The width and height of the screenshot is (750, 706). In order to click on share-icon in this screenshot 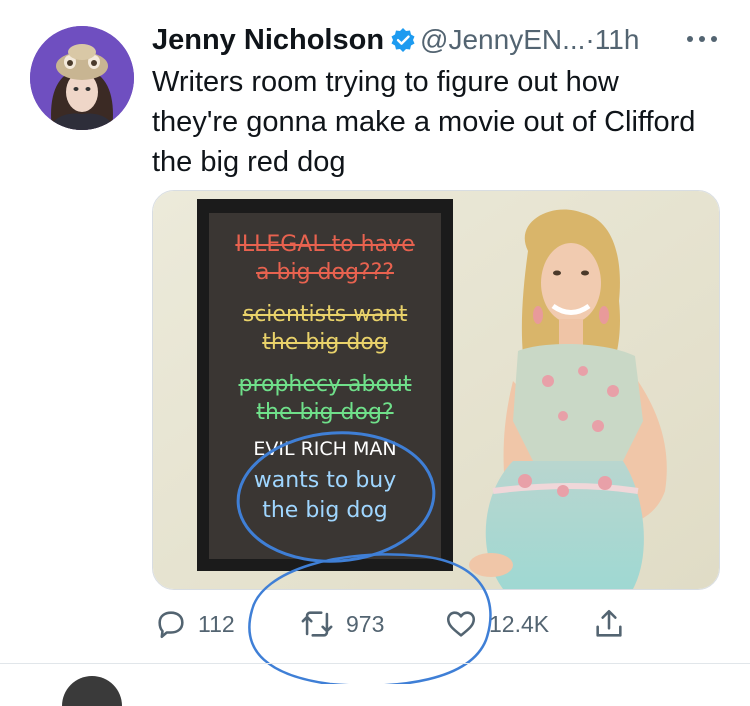, I will do `click(609, 623)`.